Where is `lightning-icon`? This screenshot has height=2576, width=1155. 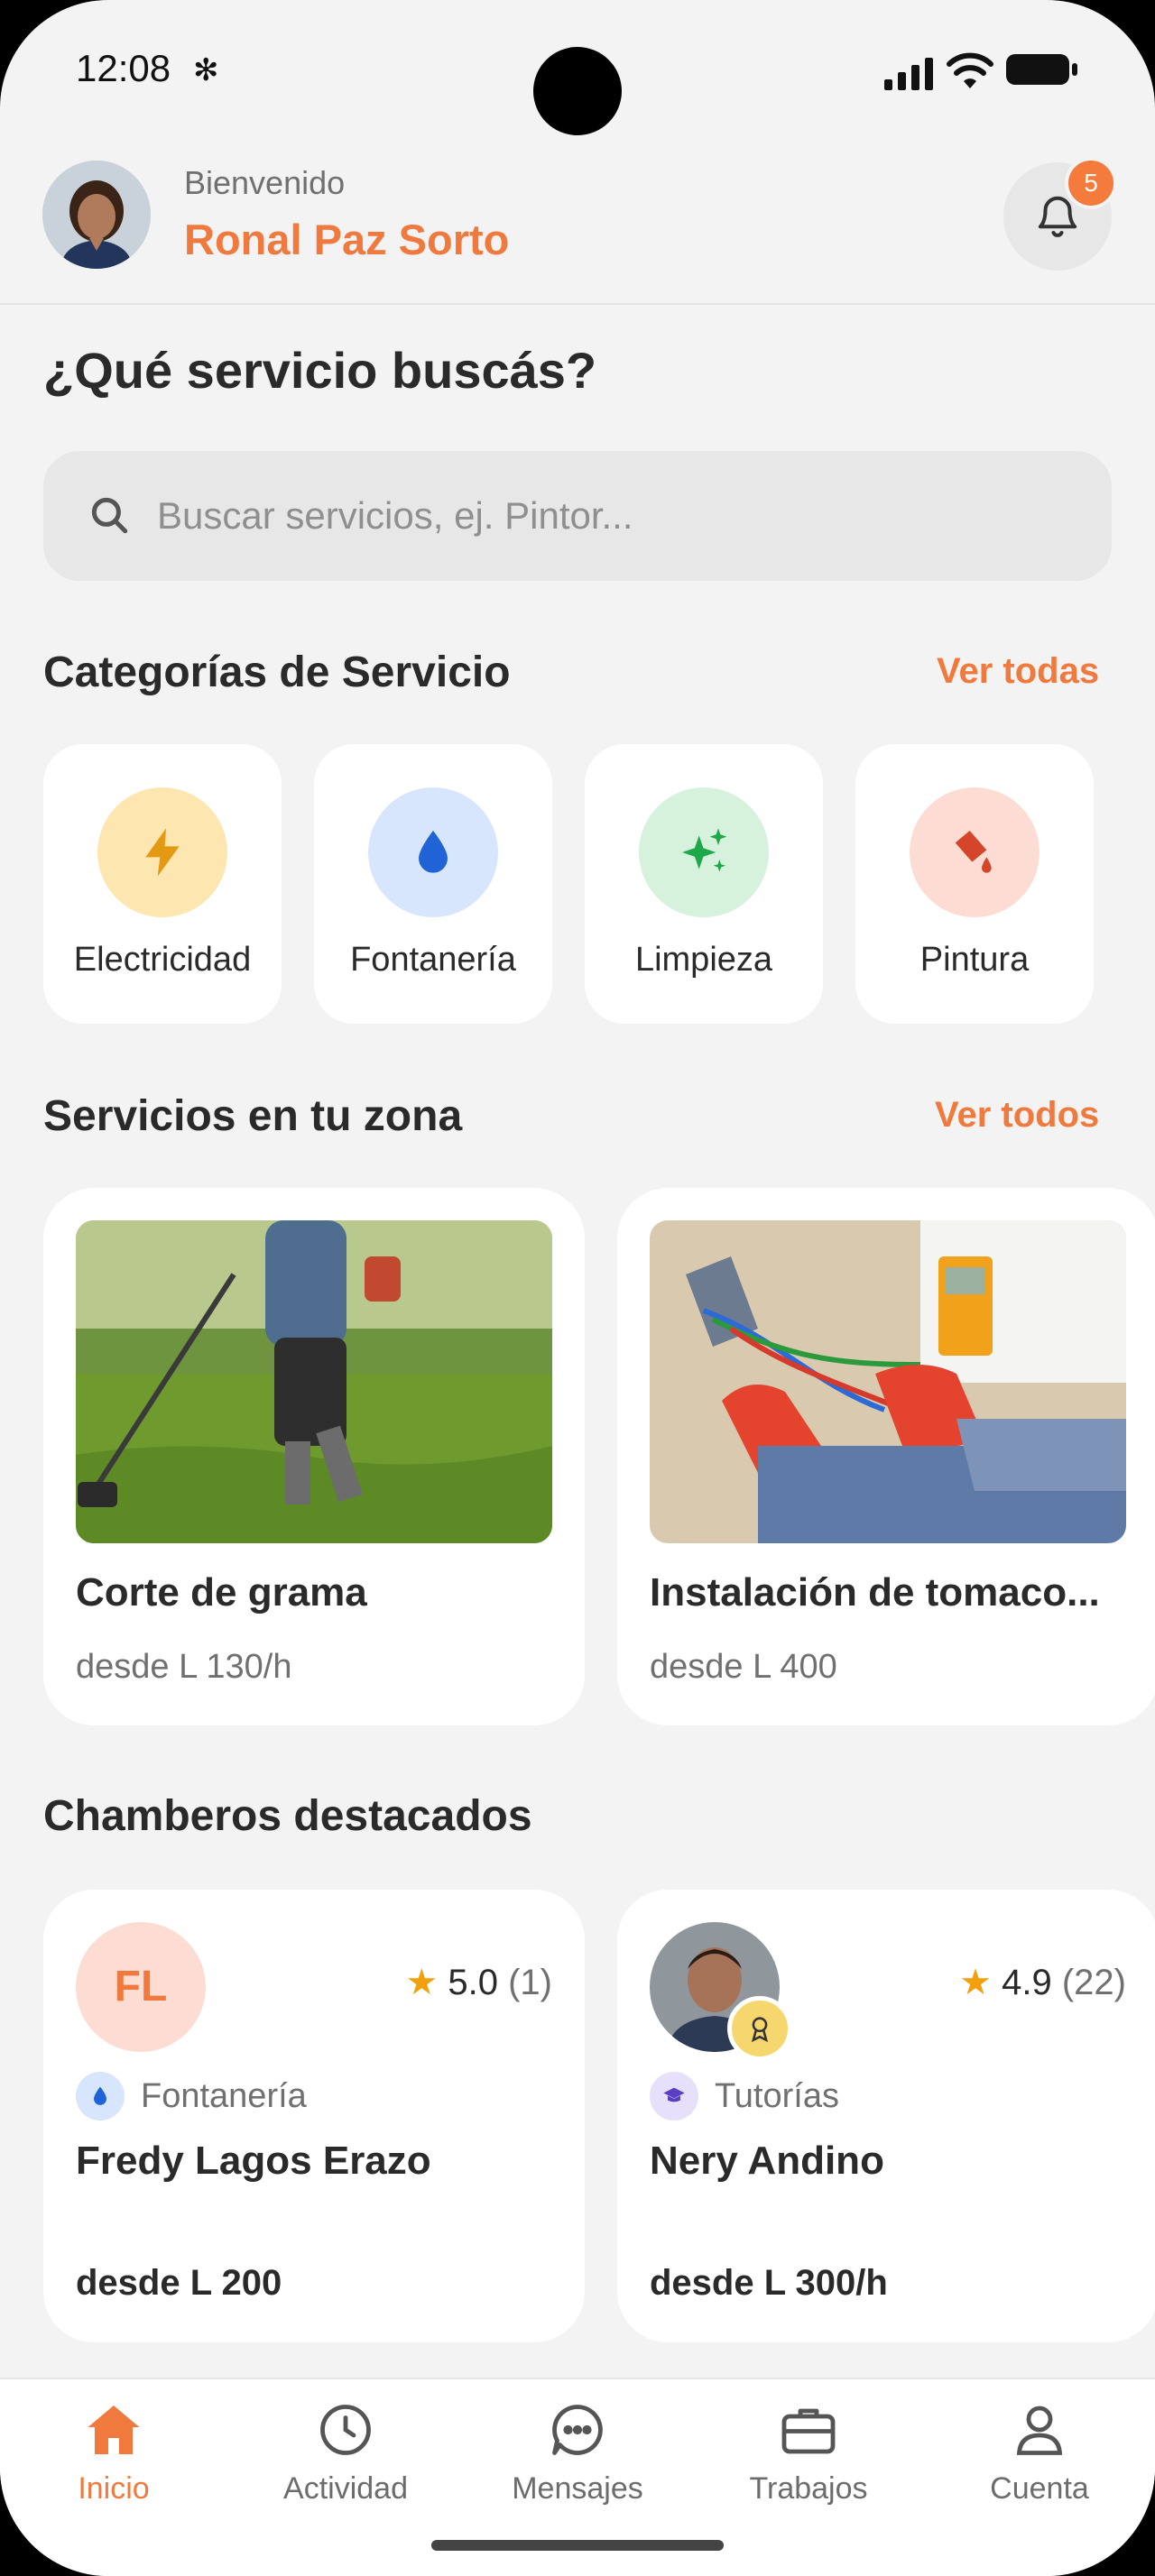
lightning-icon is located at coordinates (162, 852).